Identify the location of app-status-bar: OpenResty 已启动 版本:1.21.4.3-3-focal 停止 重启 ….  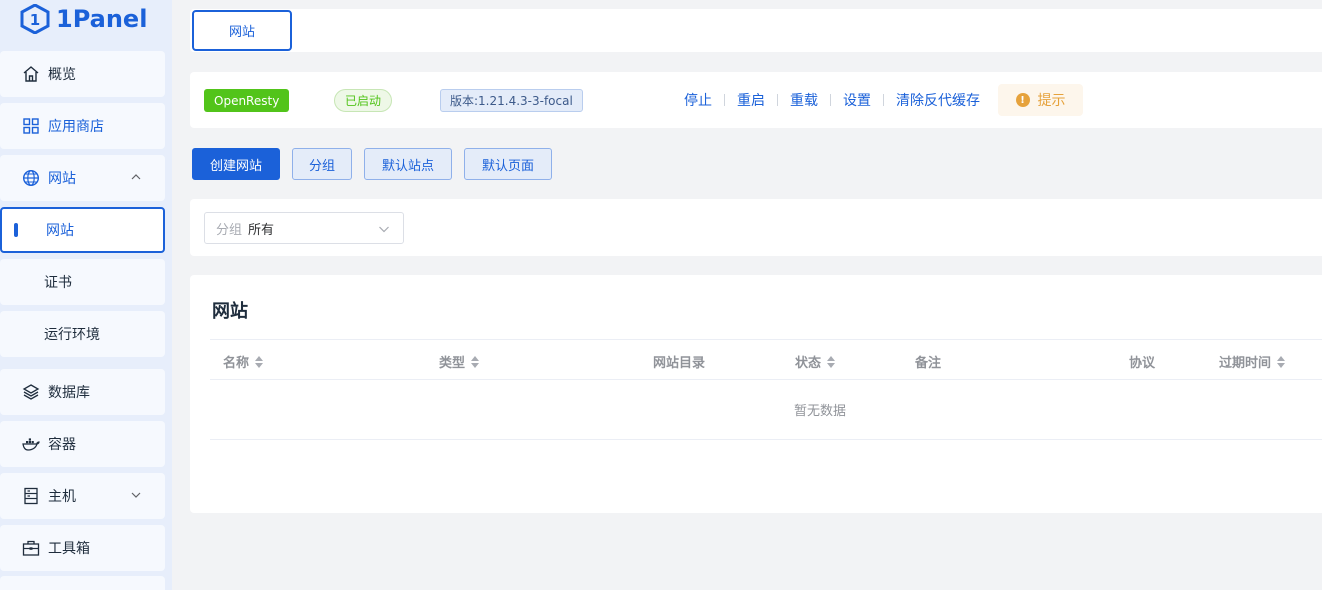
(756, 100).